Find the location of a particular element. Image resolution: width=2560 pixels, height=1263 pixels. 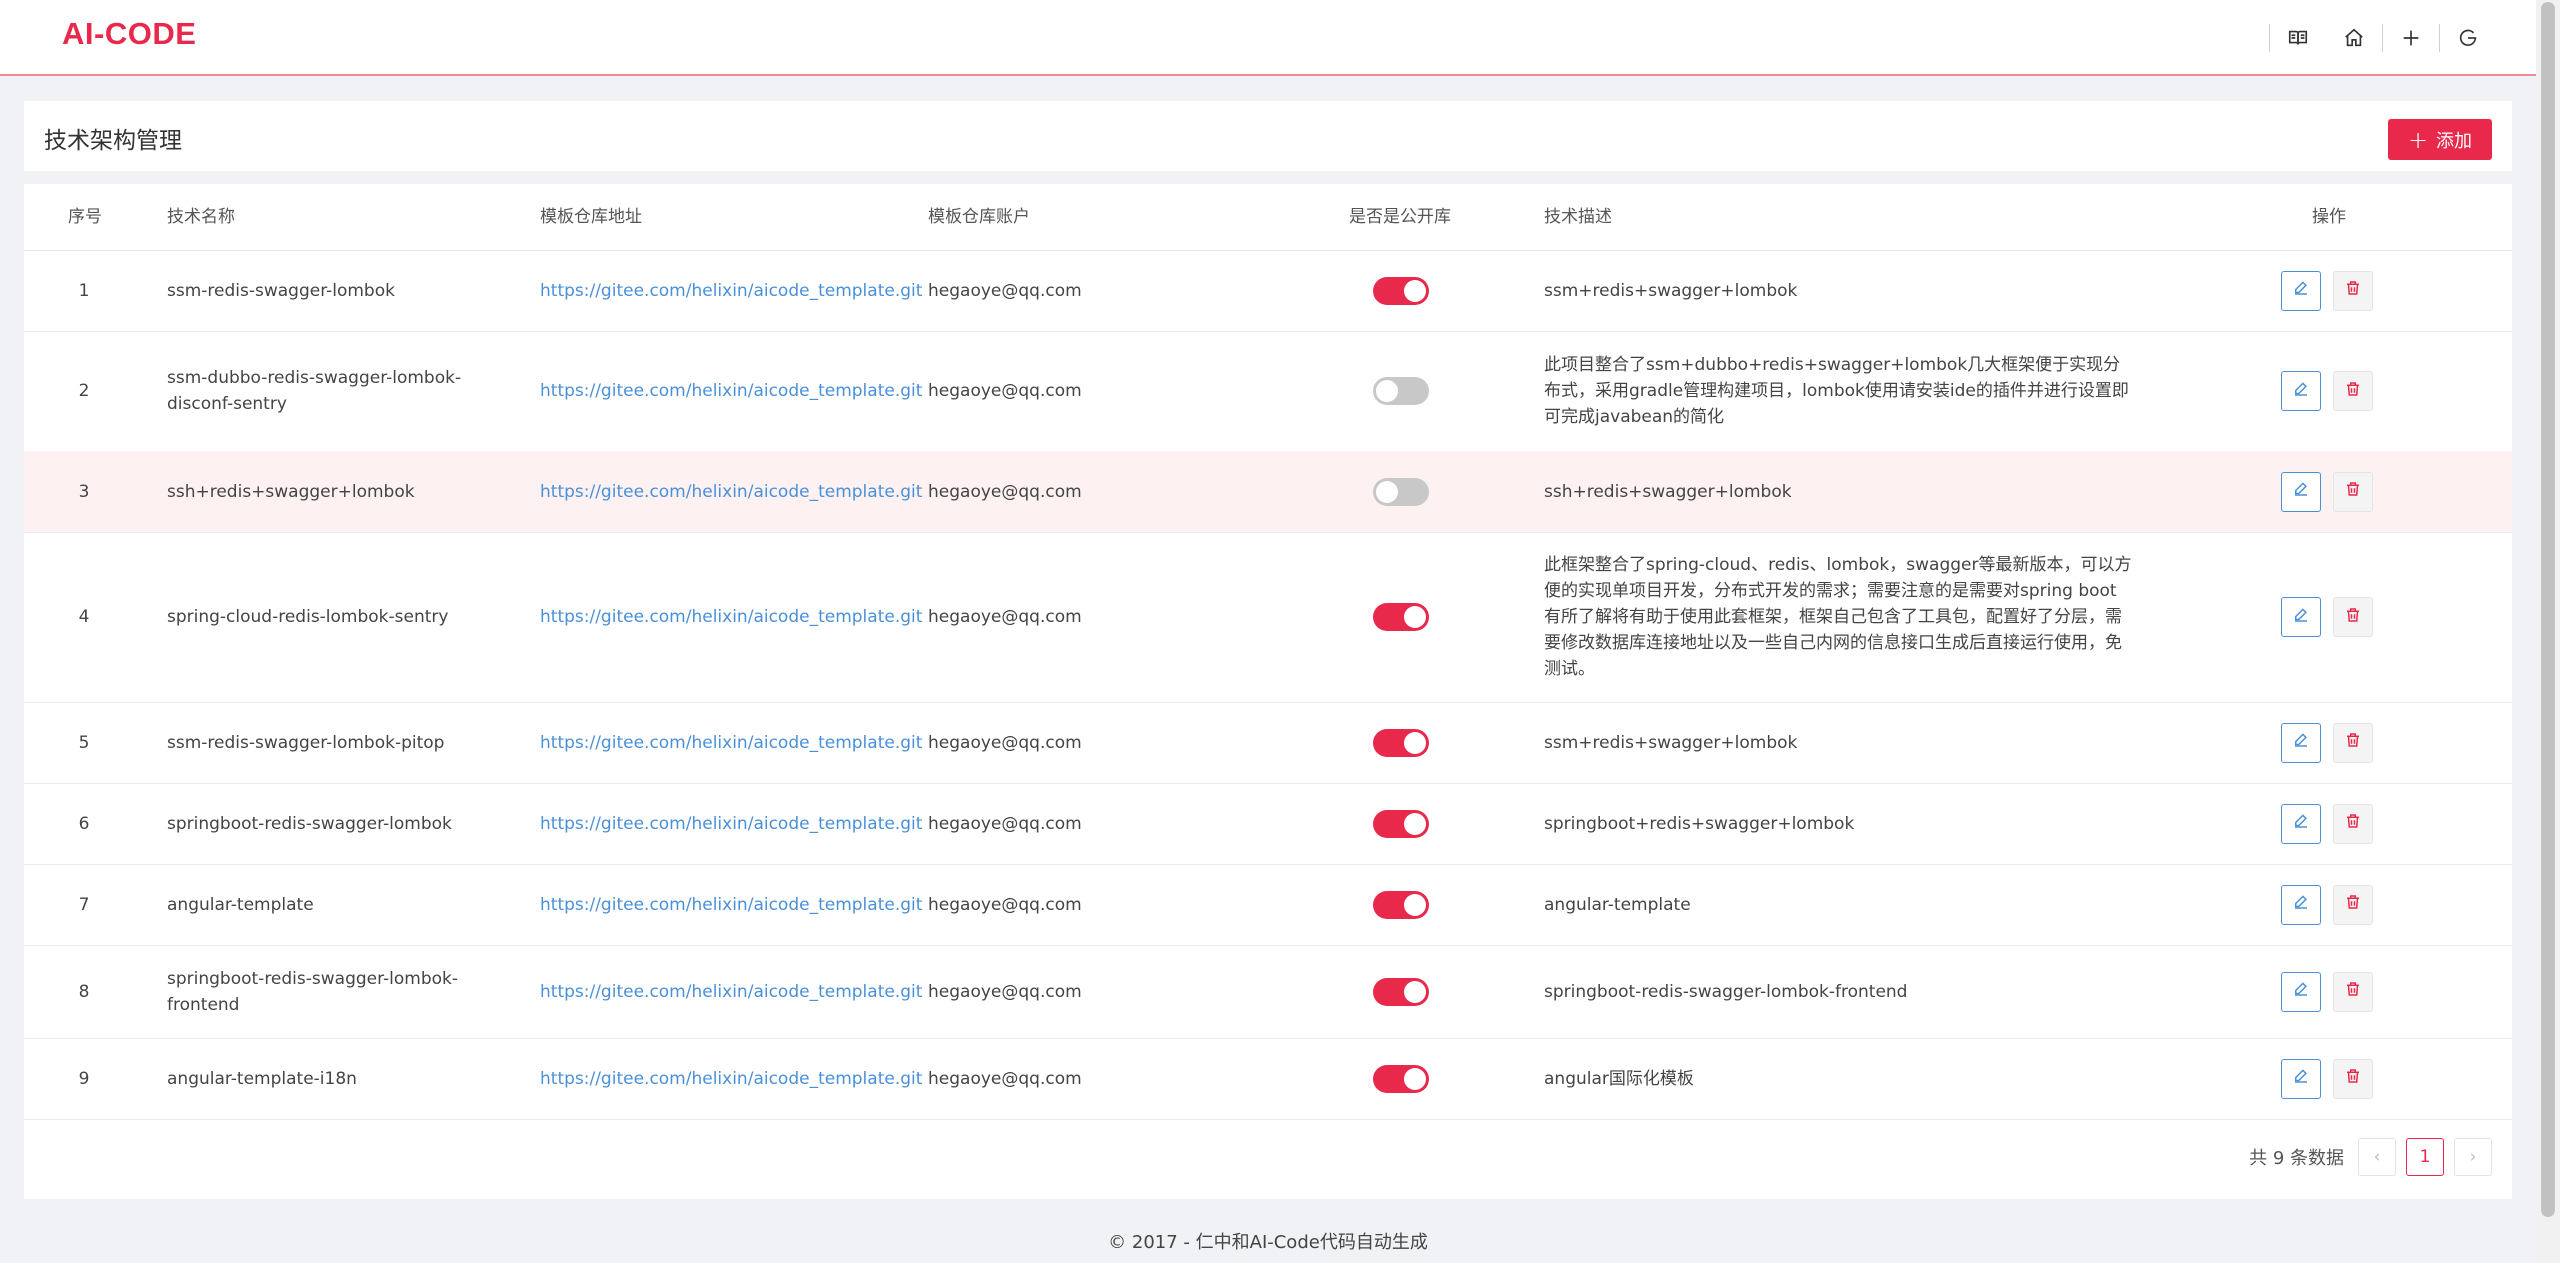

tech-description: angular-template is located at coordinates (1617, 904).